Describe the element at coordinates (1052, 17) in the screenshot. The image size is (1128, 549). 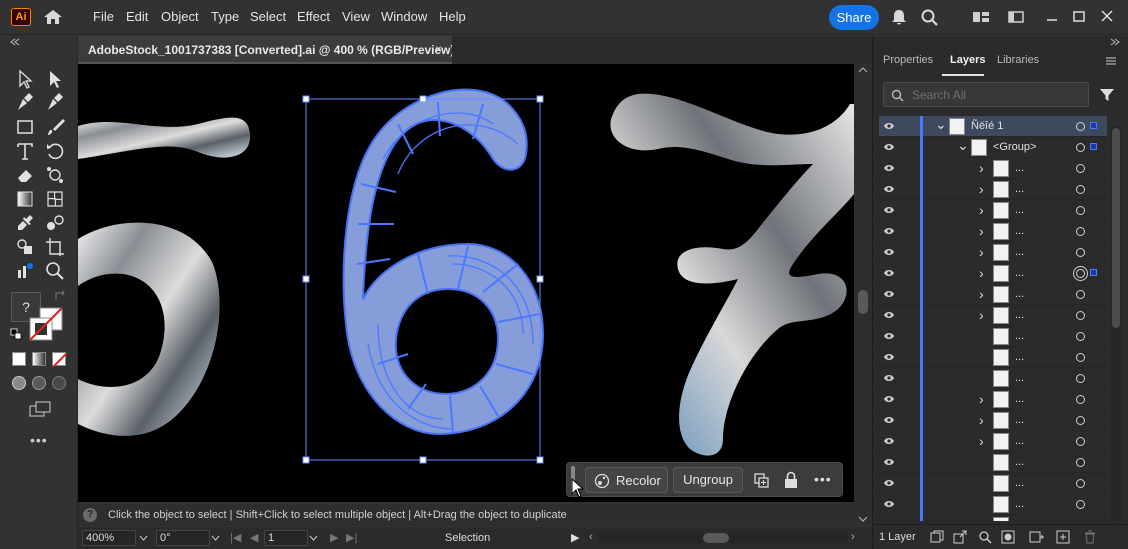
I see `minimize-icon` at that location.